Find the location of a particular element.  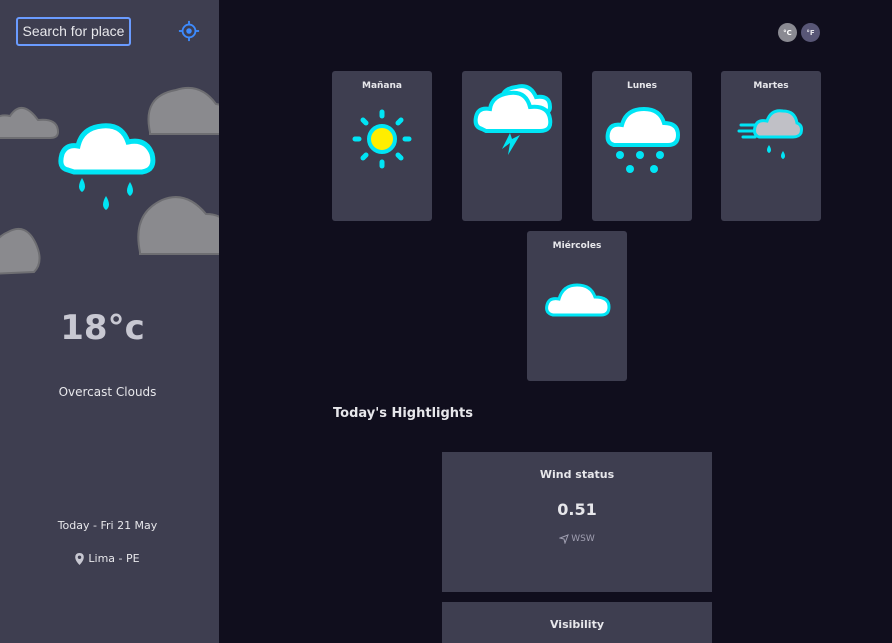

visibility-card: Visibility is located at coordinates (577, 622).